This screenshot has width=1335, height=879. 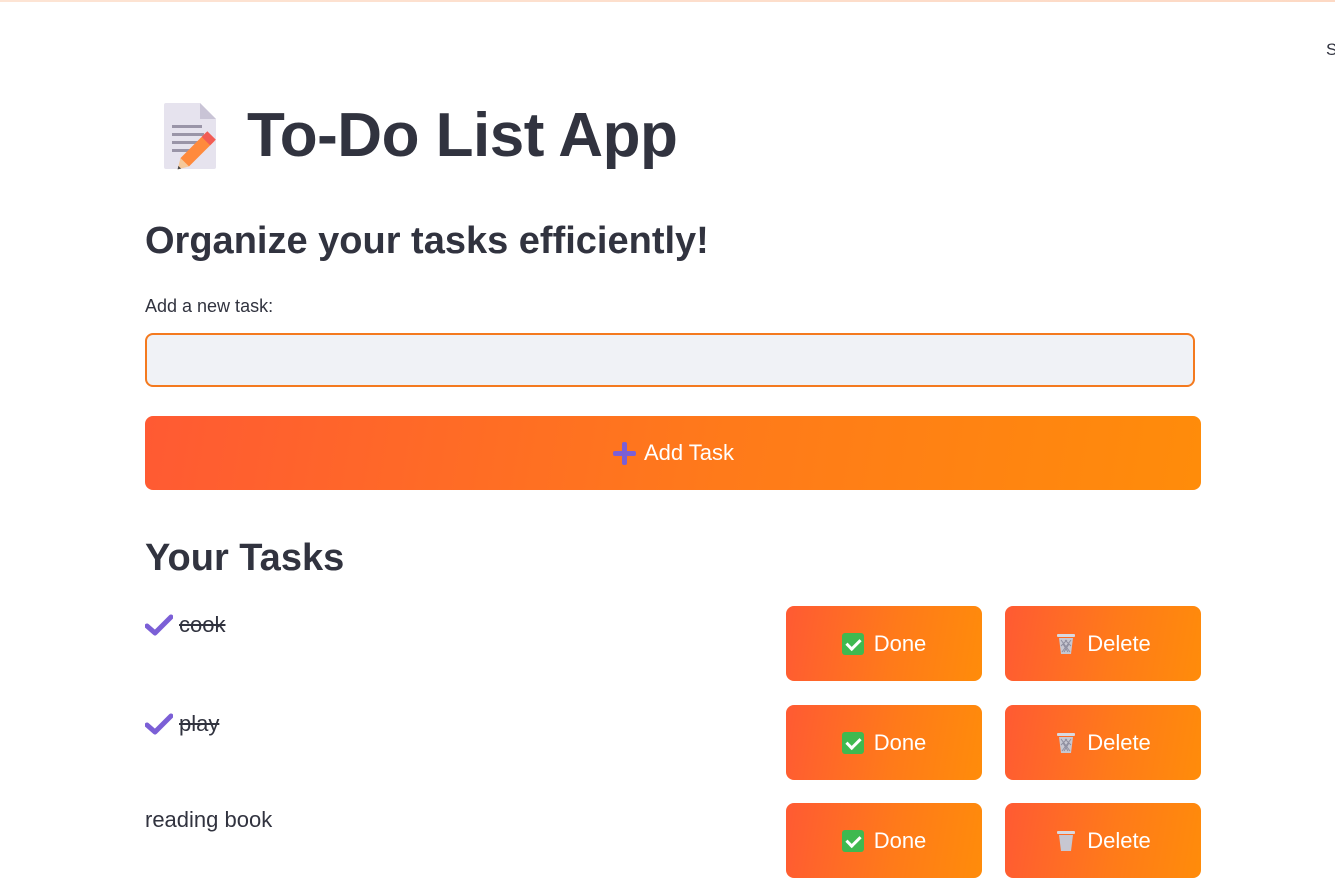 What do you see at coordinates (1330, 50) in the screenshot?
I see `corner-menu-text: S` at bounding box center [1330, 50].